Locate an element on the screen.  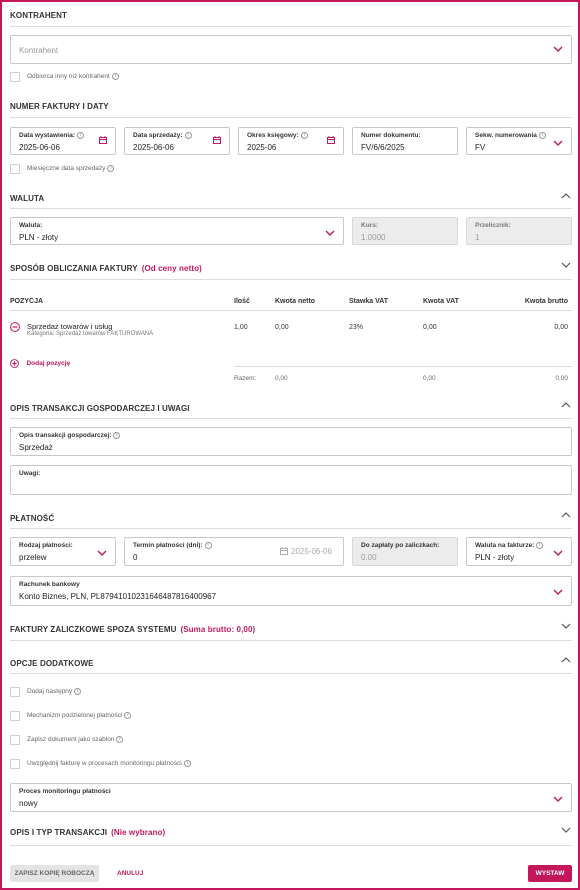
add-next-label: Dodaj następny i is located at coordinates (54, 691).